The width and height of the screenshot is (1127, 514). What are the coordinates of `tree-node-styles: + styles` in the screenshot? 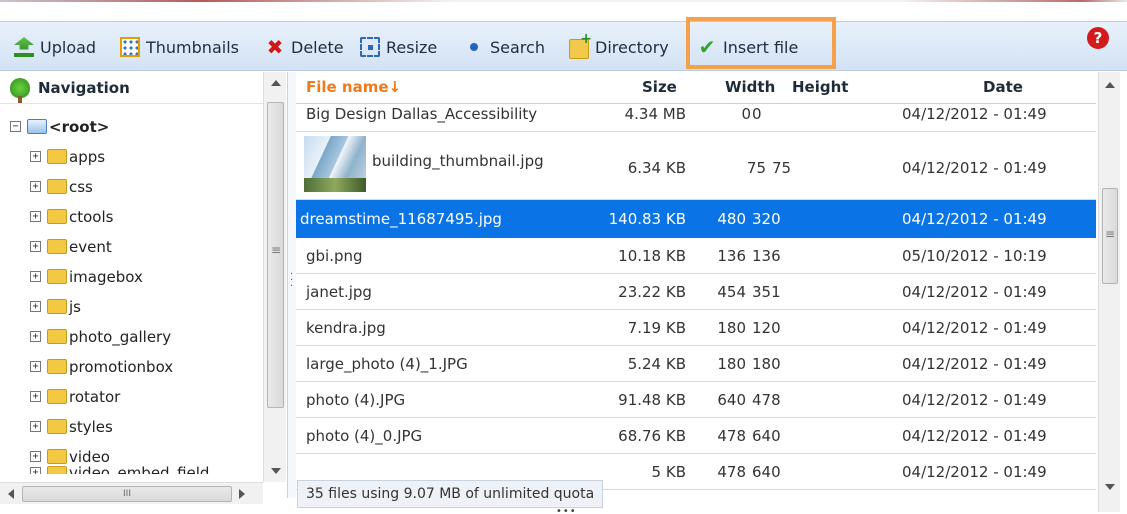 It's located at (71, 421).